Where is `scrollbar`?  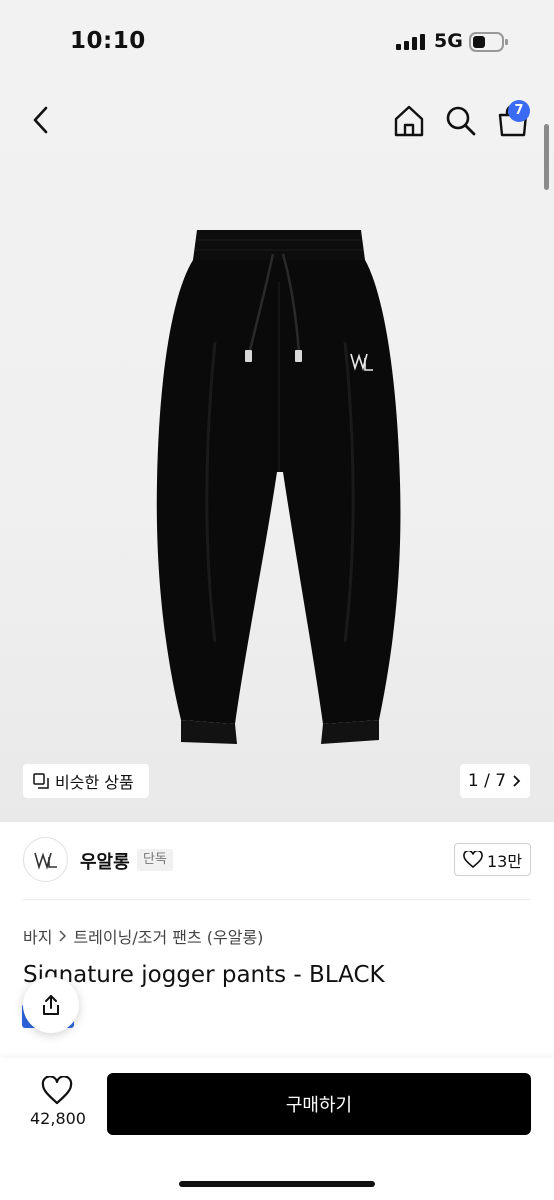 scrollbar is located at coordinates (546, 157).